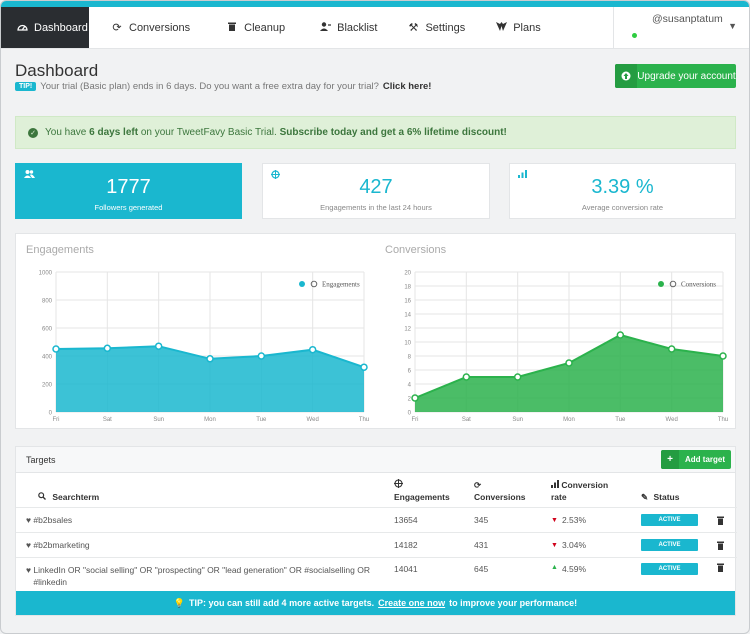  I want to click on trend-up-icon: ▲, so click(554, 567).